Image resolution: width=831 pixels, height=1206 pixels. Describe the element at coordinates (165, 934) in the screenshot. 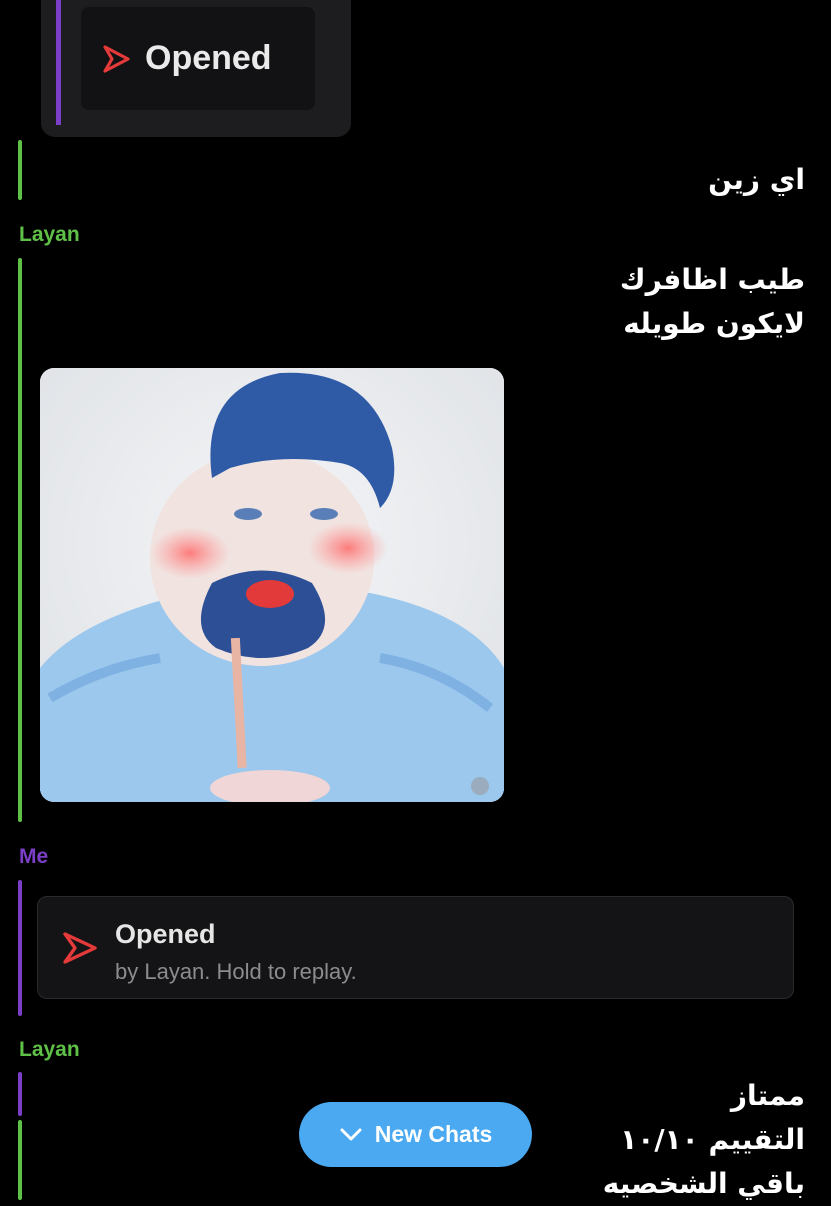

I see `snap-status: Opened` at that location.